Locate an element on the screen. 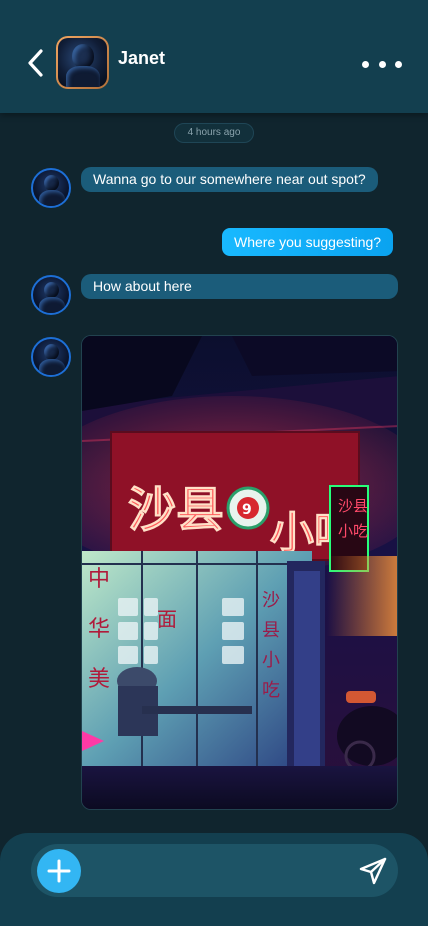  send-icon is located at coordinates (373, 871).